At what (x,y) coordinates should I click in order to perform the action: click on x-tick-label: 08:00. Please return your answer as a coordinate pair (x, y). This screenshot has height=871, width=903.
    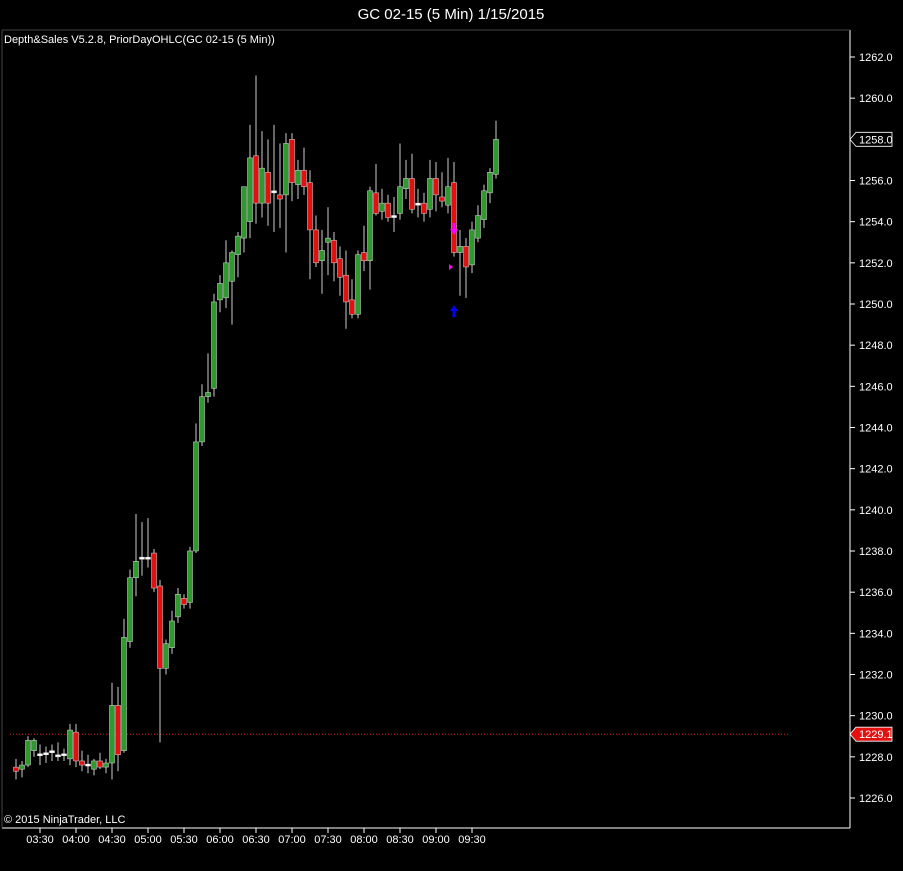
    Looking at the image, I should click on (364, 840).